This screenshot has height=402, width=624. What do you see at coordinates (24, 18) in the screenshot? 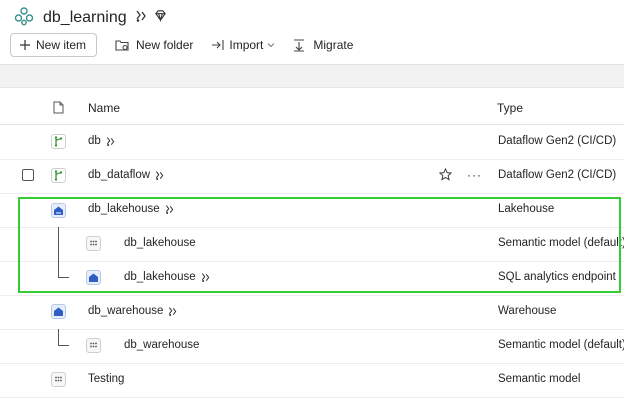
I see `workspace-icon` at bounding box center [24, 18].